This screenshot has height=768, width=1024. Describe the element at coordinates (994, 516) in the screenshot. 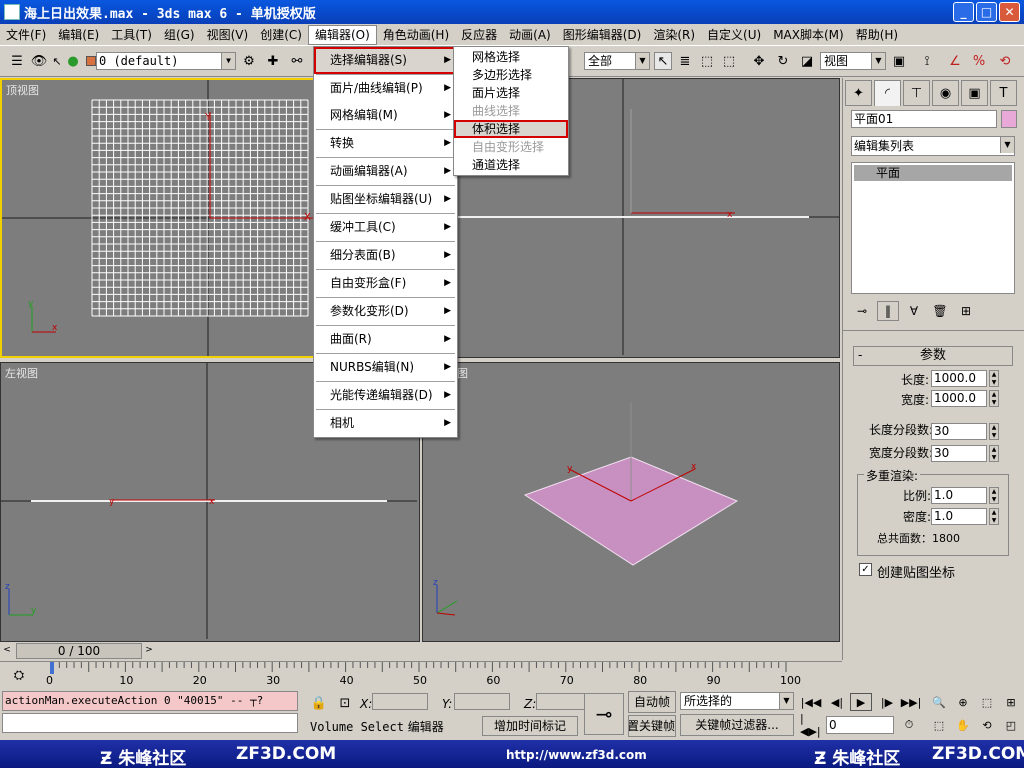

I see `density-spinner: ▲ ▼` at that location.